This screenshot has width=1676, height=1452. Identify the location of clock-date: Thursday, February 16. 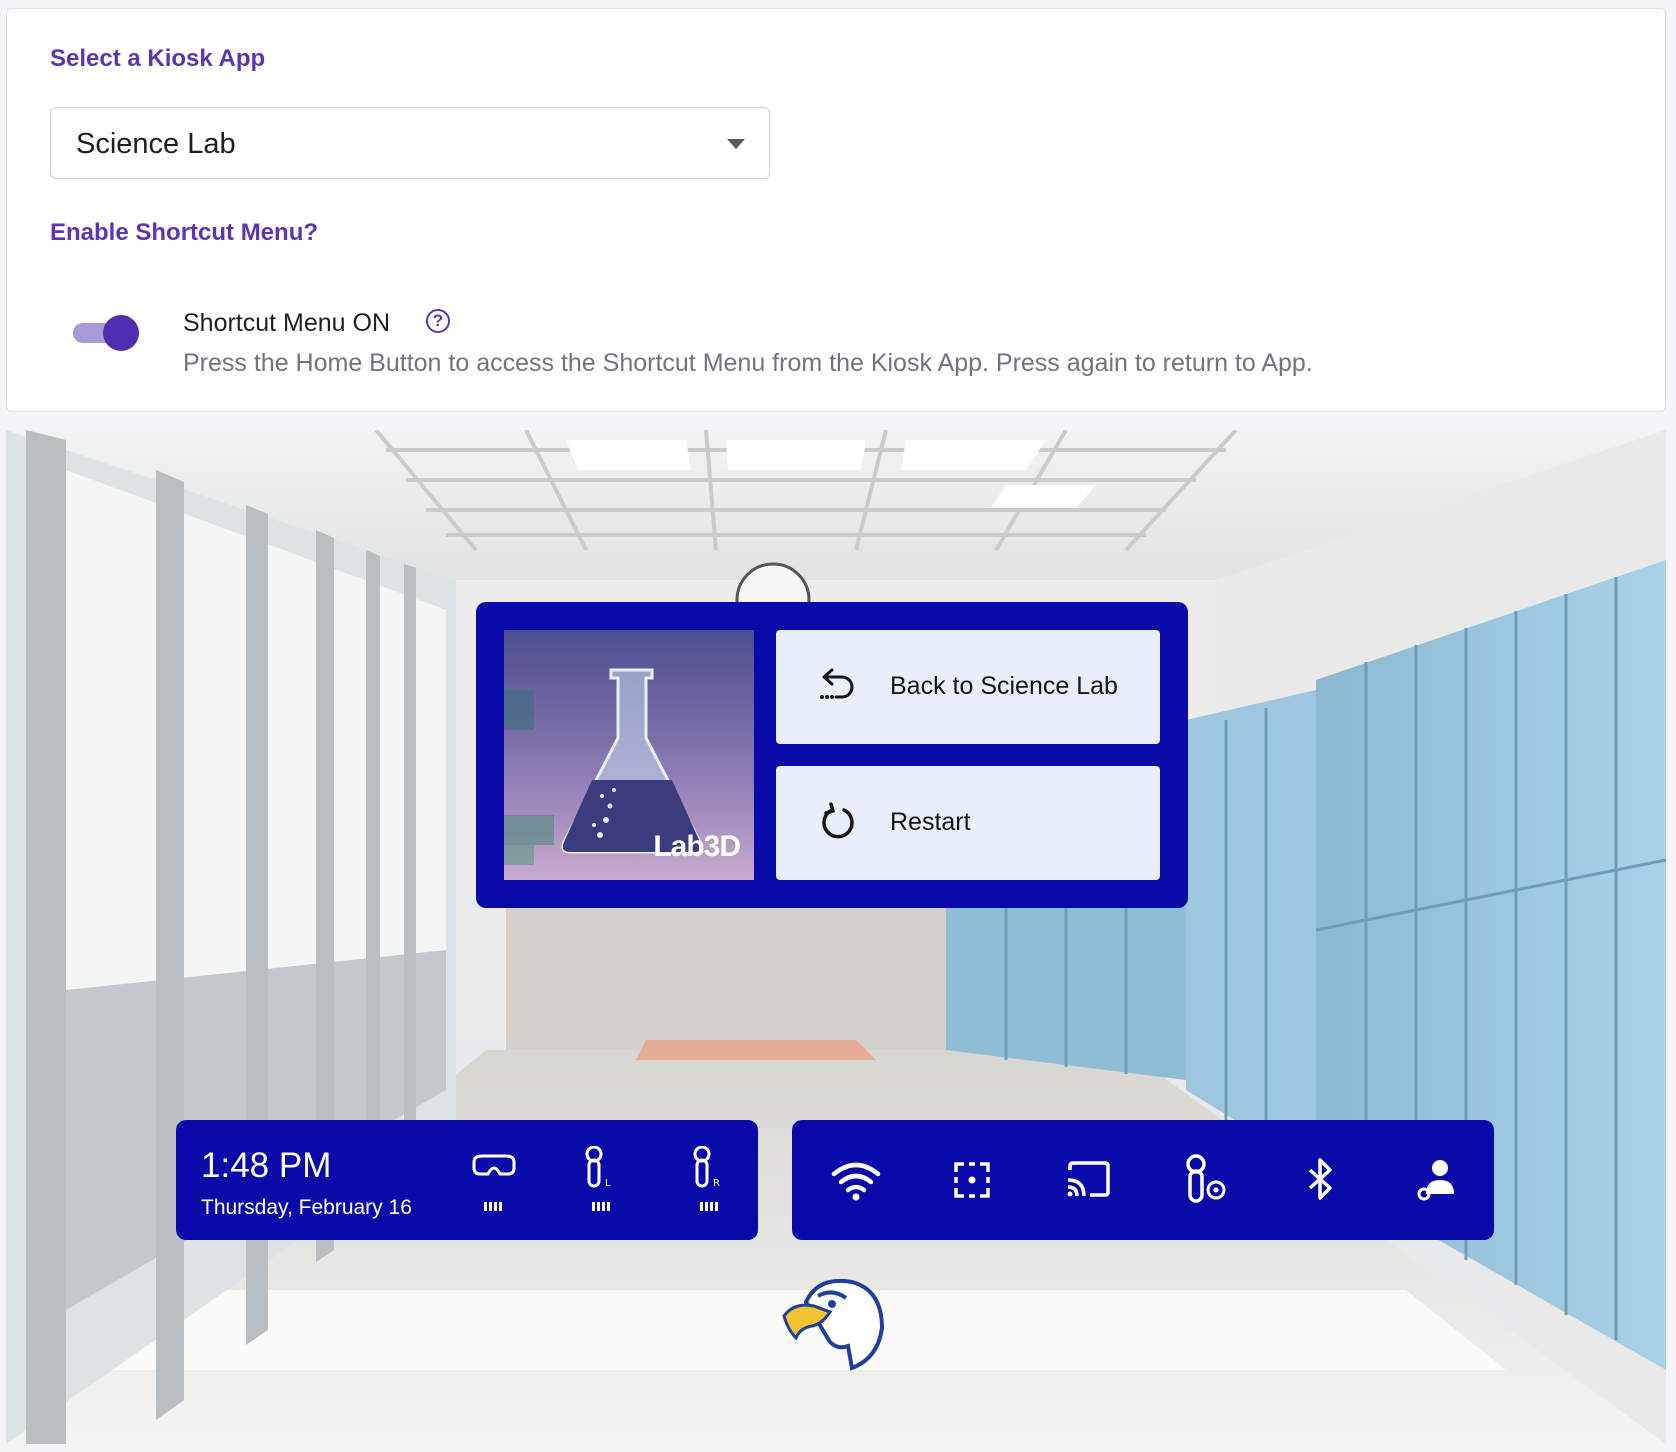
(306, 1207).